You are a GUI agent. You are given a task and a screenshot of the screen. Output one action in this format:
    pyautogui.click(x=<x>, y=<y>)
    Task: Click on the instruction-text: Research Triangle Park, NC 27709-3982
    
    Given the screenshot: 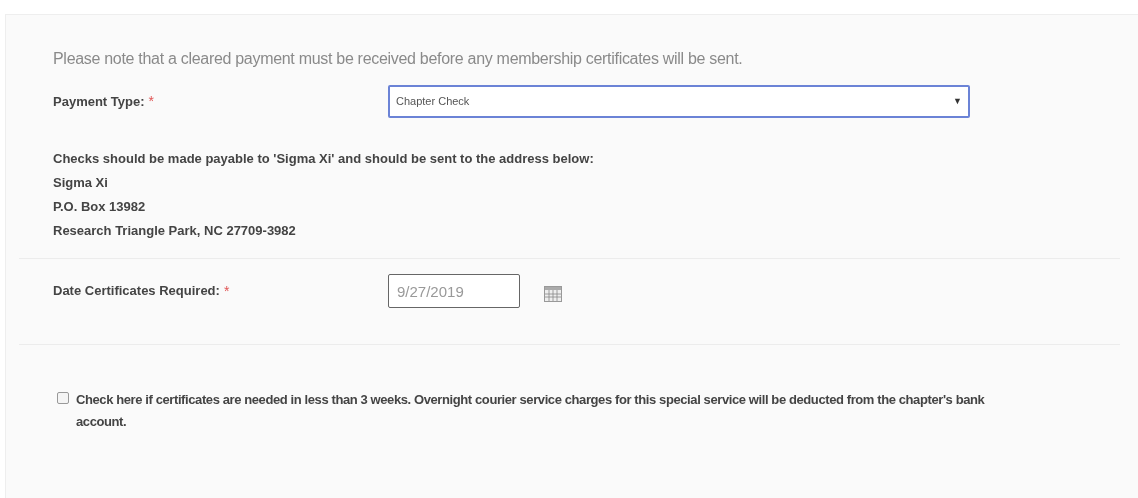 What is the action you would take?
    pyautogui.click(x=175, y=231)
    